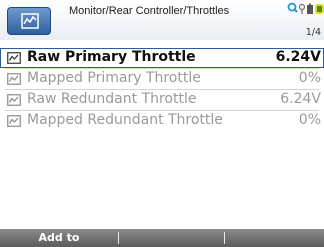  Describe the element at coordinates (114, 78) in the screenshot. I see `item-label: Mapped Primary Throttle` at that location.